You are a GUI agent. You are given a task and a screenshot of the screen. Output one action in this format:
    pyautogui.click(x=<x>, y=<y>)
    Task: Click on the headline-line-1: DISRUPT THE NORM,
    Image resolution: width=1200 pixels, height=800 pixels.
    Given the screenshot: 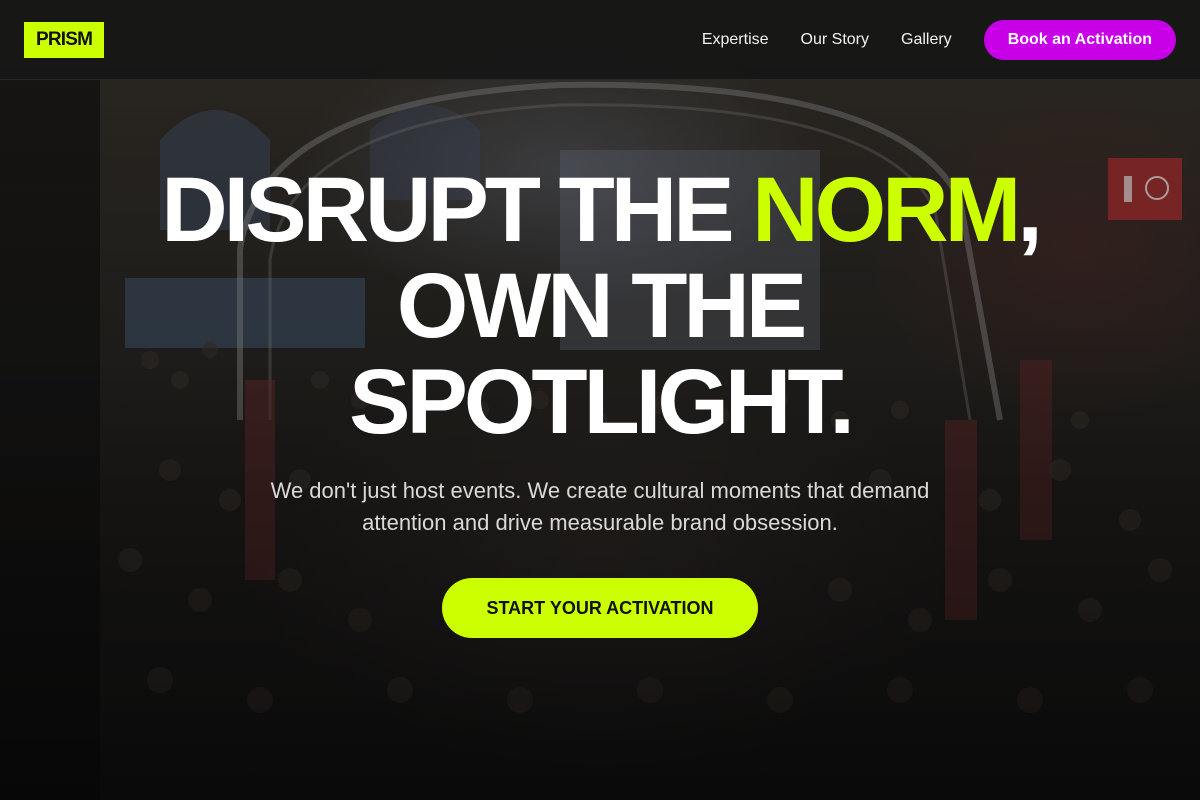 What is the action you would take?
    pyautogui.click(x=601, y=210)
    